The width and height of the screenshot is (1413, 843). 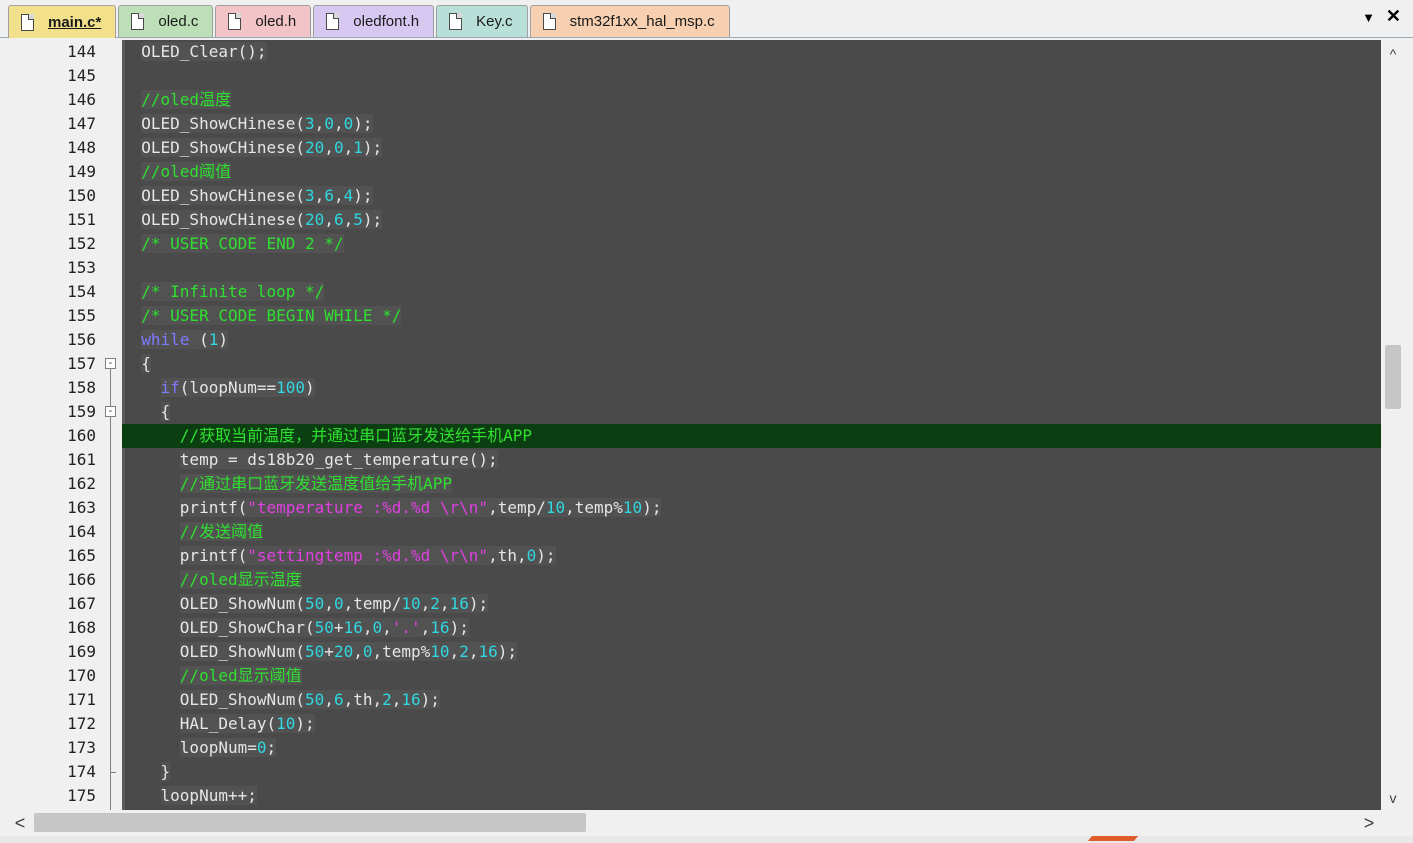 What do you see at coordinates (315, 147) in the screenshot?
I see `code-token: 20` at bounding box center [315, 147].